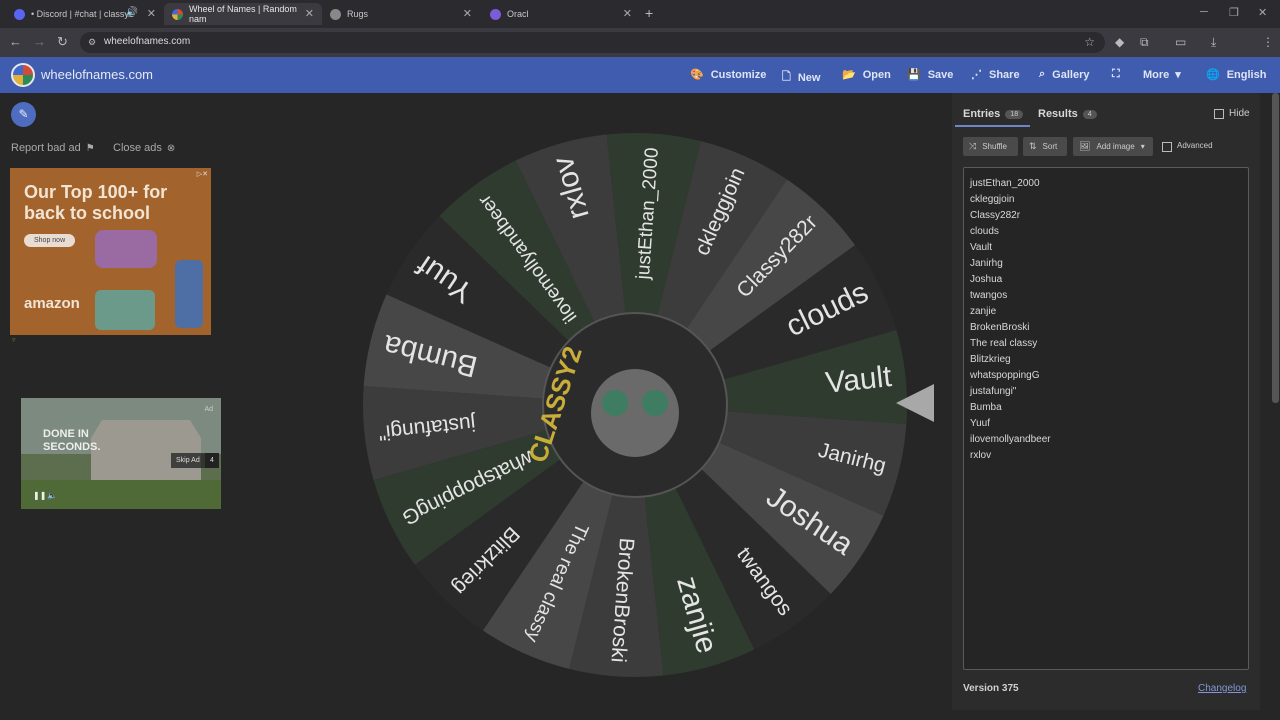 This screenshot has width=1280, height=720. Describe the element at coordinates (1268, 42) in the screenshot. I see `kebab-menu-icon: ⋮` at that location.